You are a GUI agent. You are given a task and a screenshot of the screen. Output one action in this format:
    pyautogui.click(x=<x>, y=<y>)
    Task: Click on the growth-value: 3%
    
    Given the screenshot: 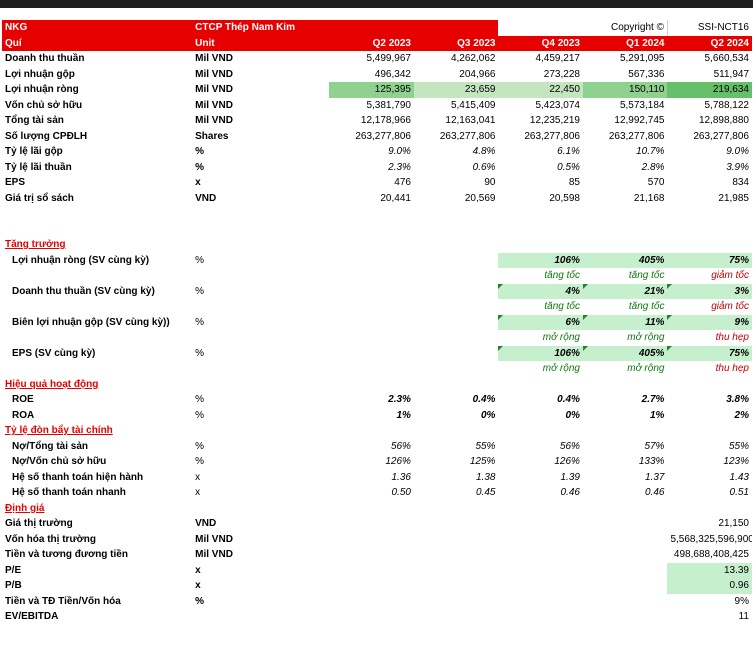 What is the action you would take?
    pyautogui.click(x=709, y=291)
    